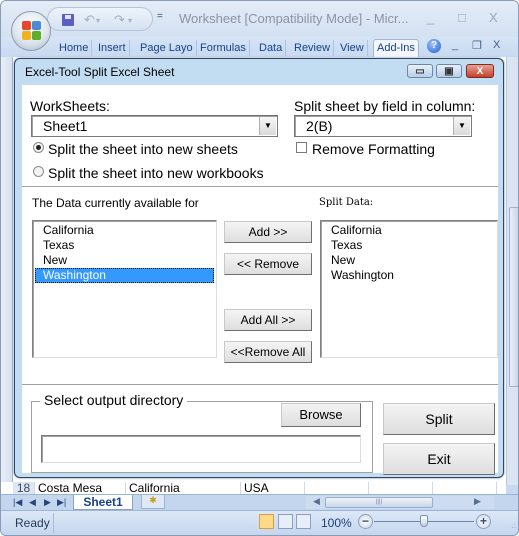  I want to click on dialog-title: Excel-Tool Split Excel Sheet, so click(100, 72).